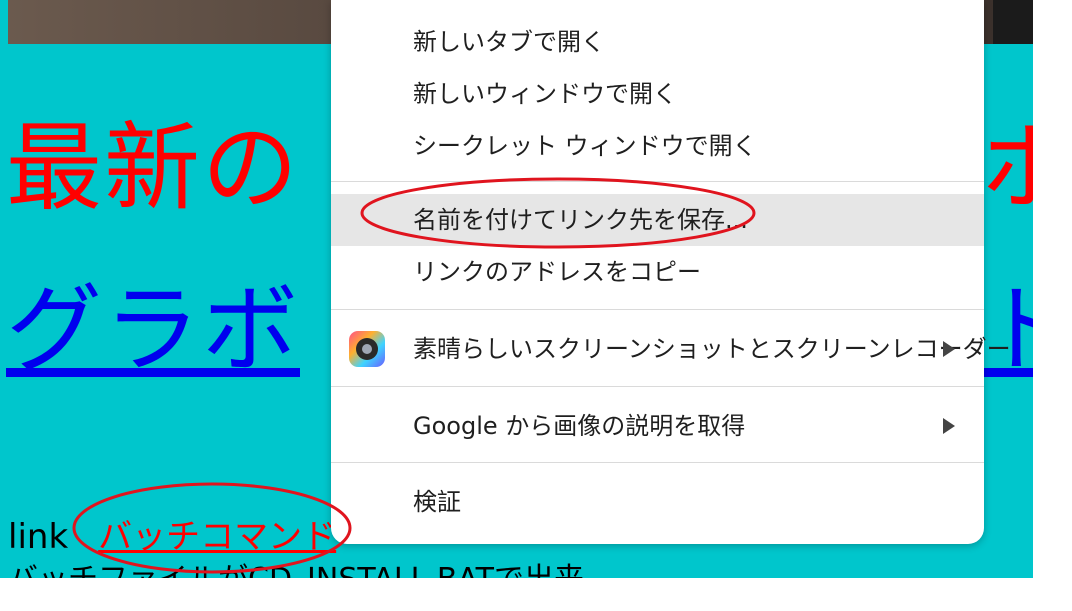  I want to click on menu-item-label: 新しいウィンドウで開く, so click(545, 94).